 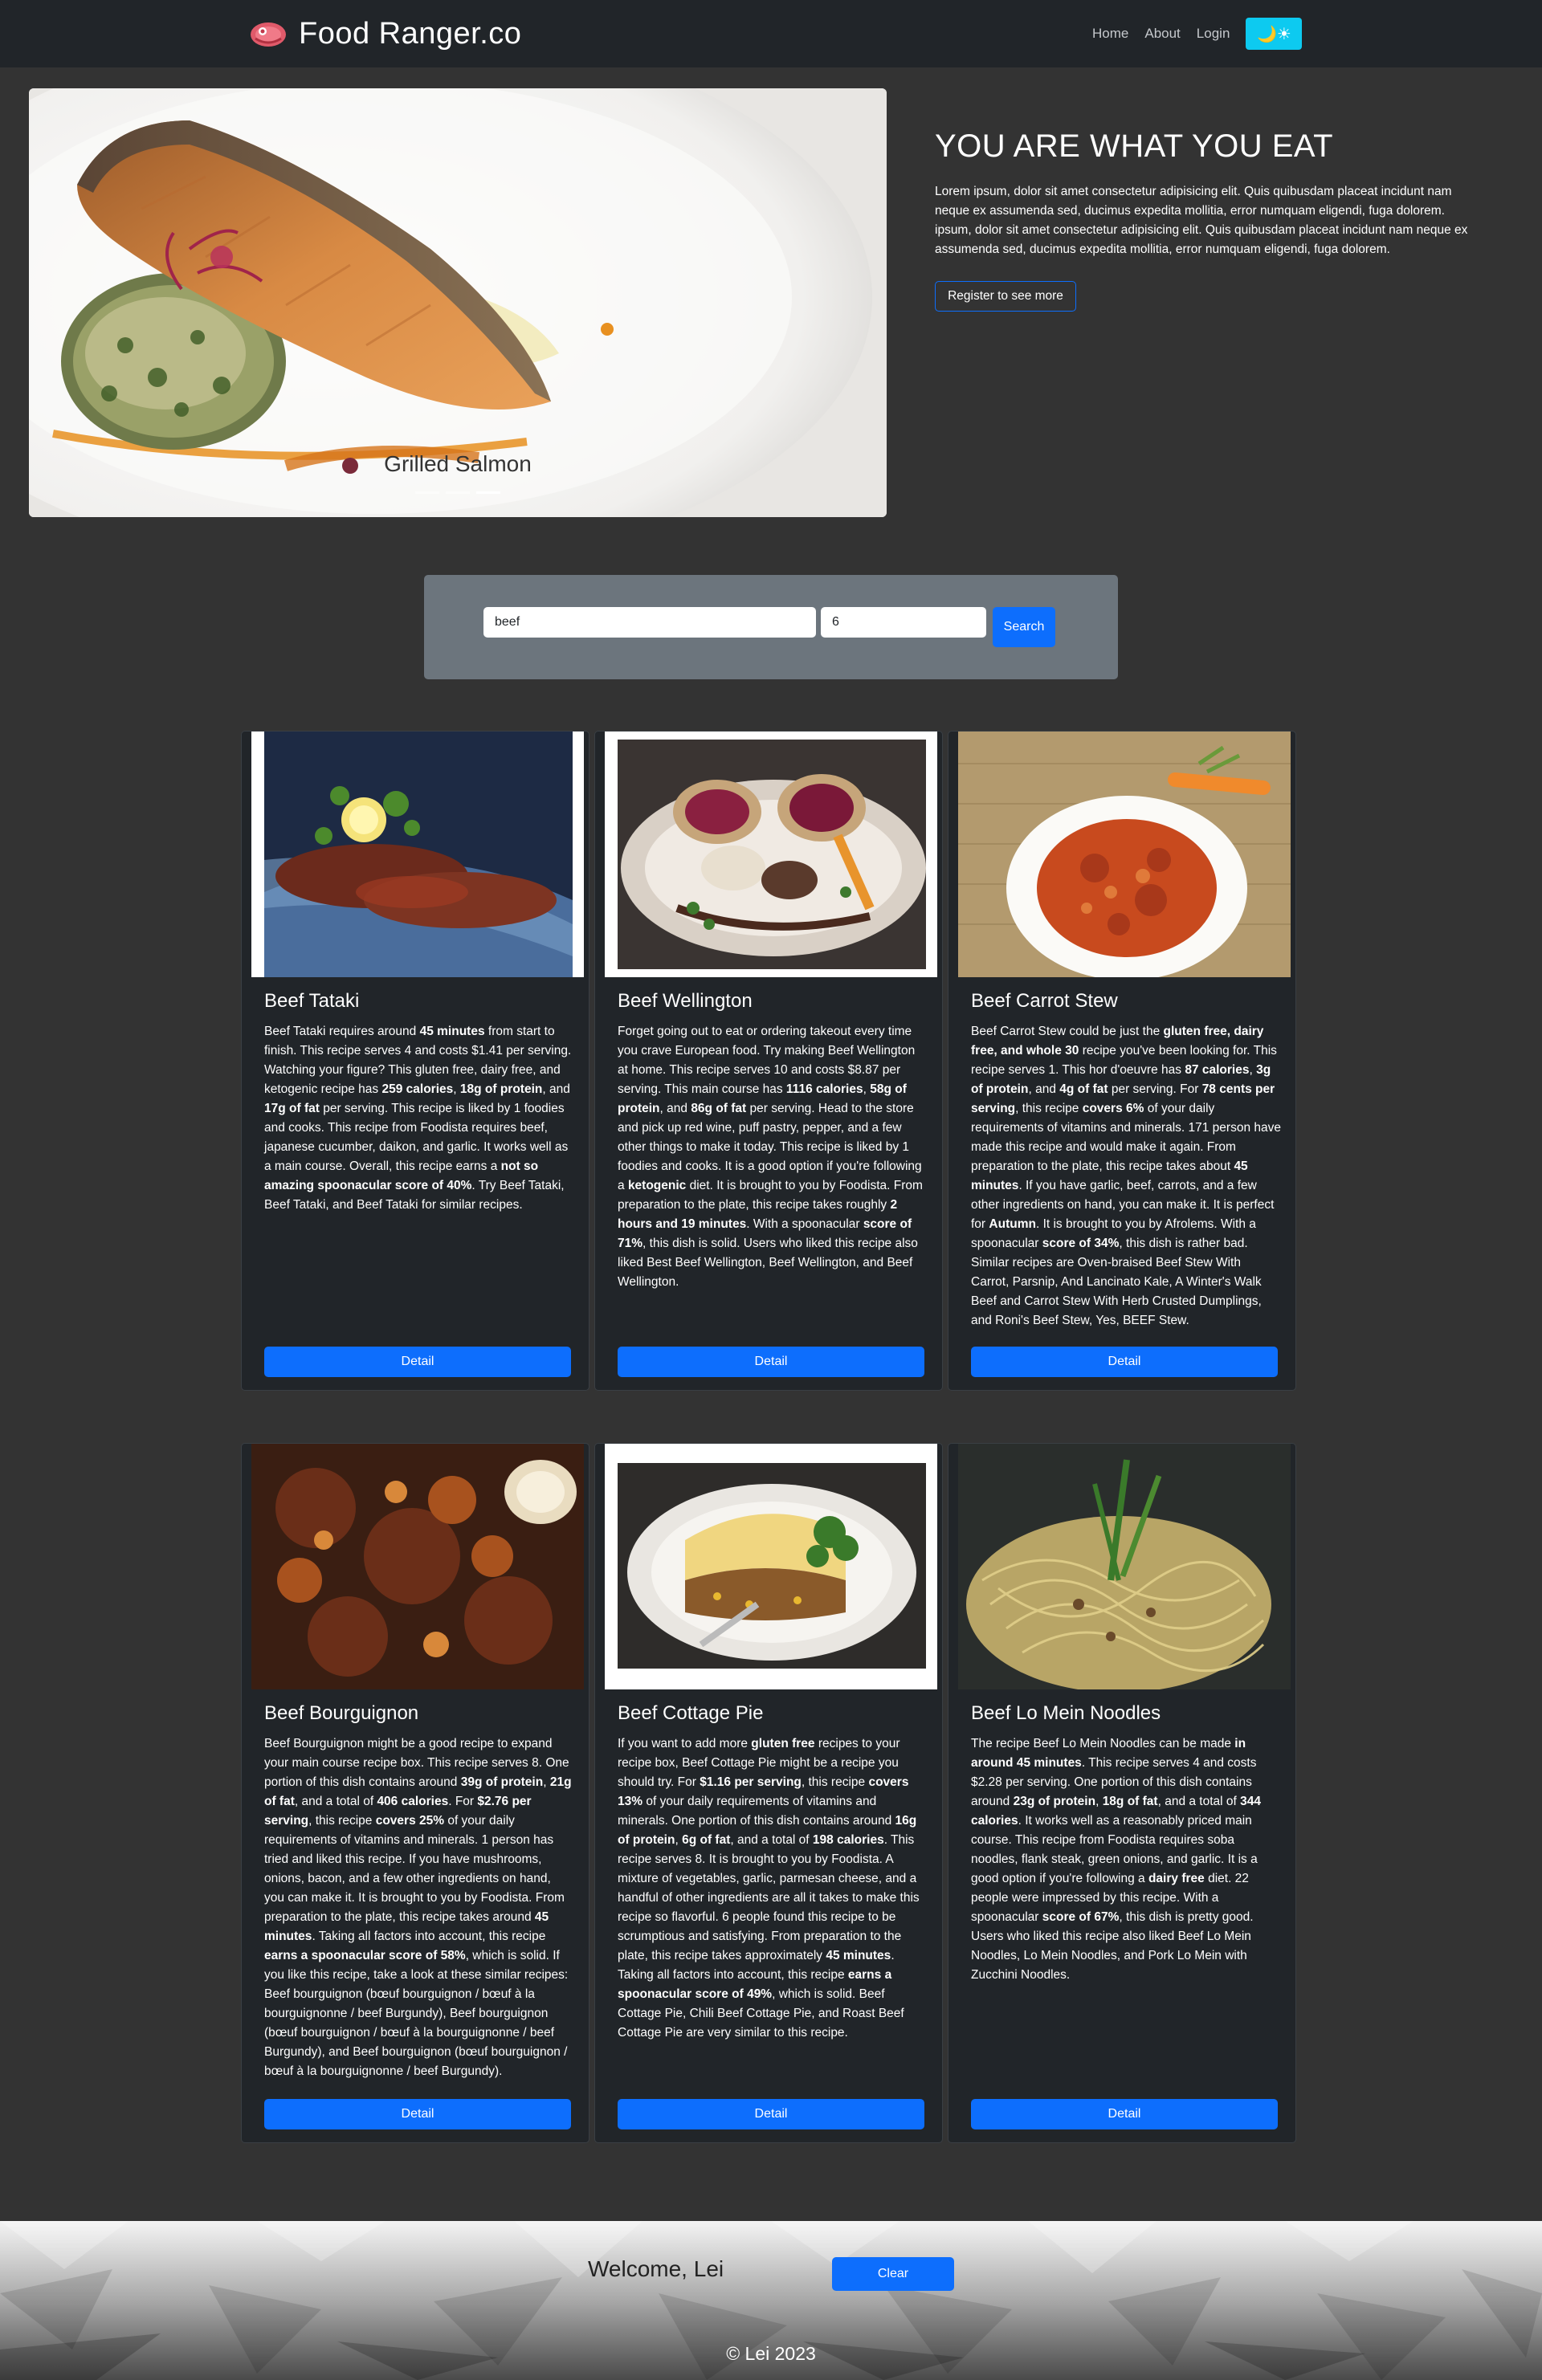 I want to click on register-button: Register to see more, so click(x=1005, y=296).